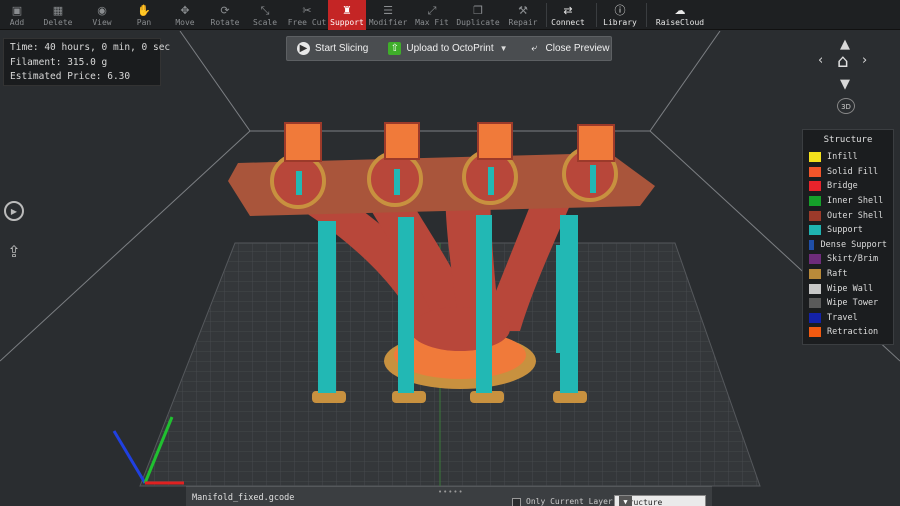 This screenshot has width=900, height=506. Describe the element at coordinates (14, 251) in the screenshot. I see `export-icon: ⇪` at that location.